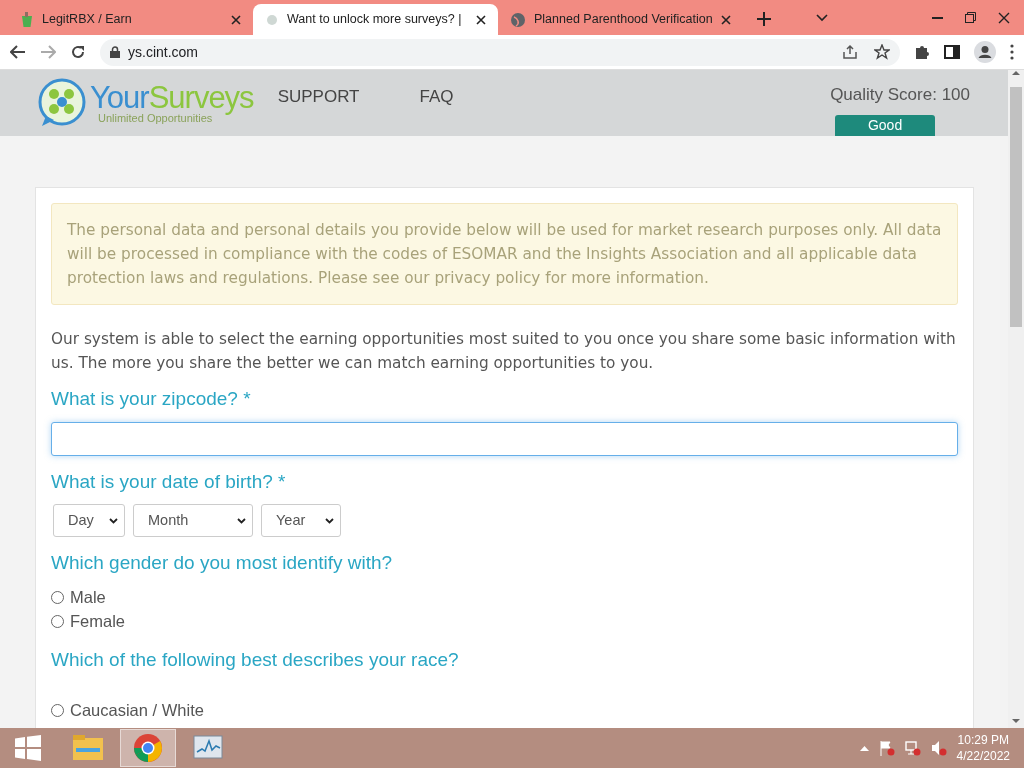 This screenshot has height=768, width=1024. I want to click on quality-score: Quality Score: 100, so click(900, 94).